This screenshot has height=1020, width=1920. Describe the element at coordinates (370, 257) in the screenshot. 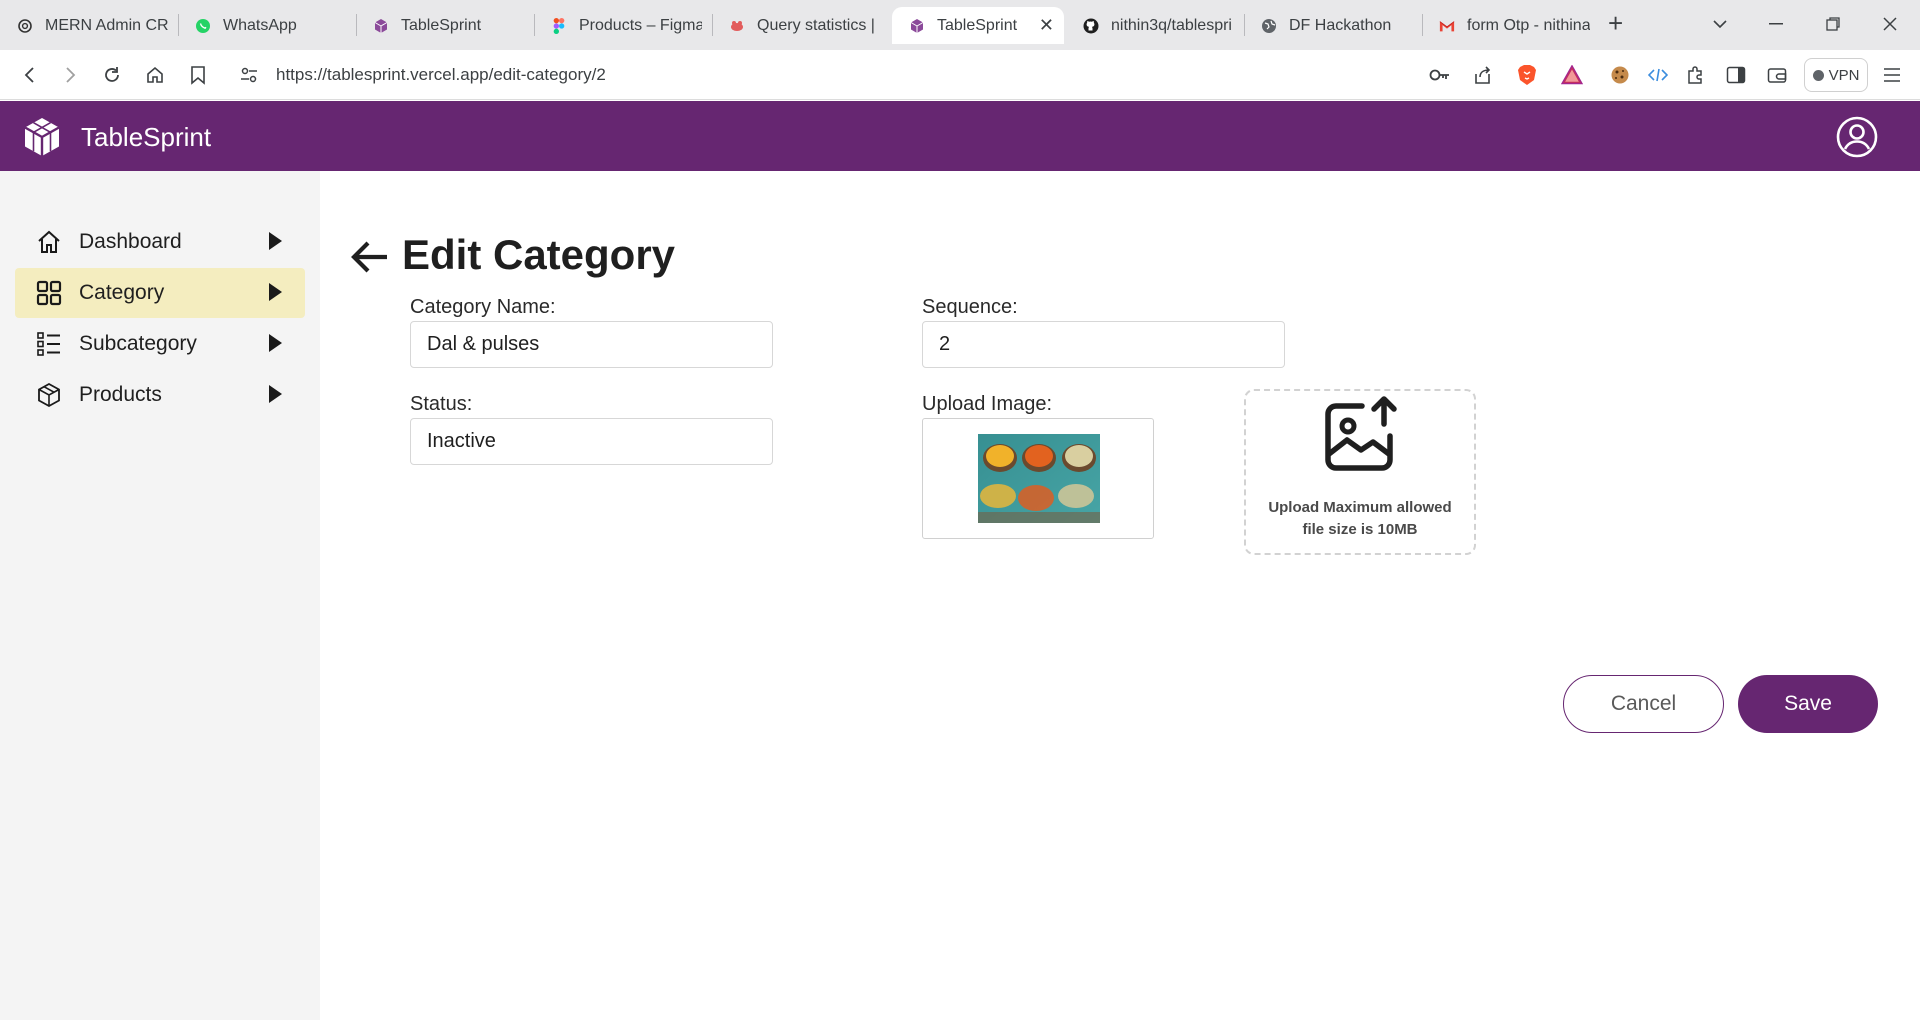

I see `back-arrow-icon` at that location.